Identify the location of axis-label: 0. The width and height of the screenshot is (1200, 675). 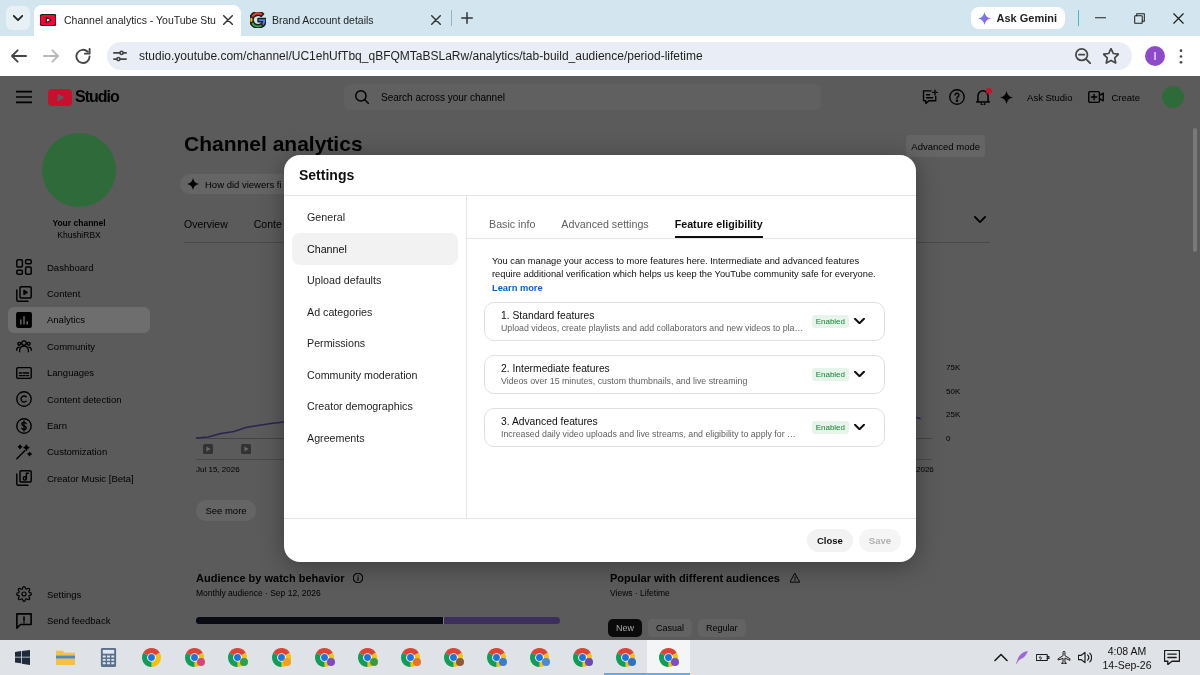
(948, 438).